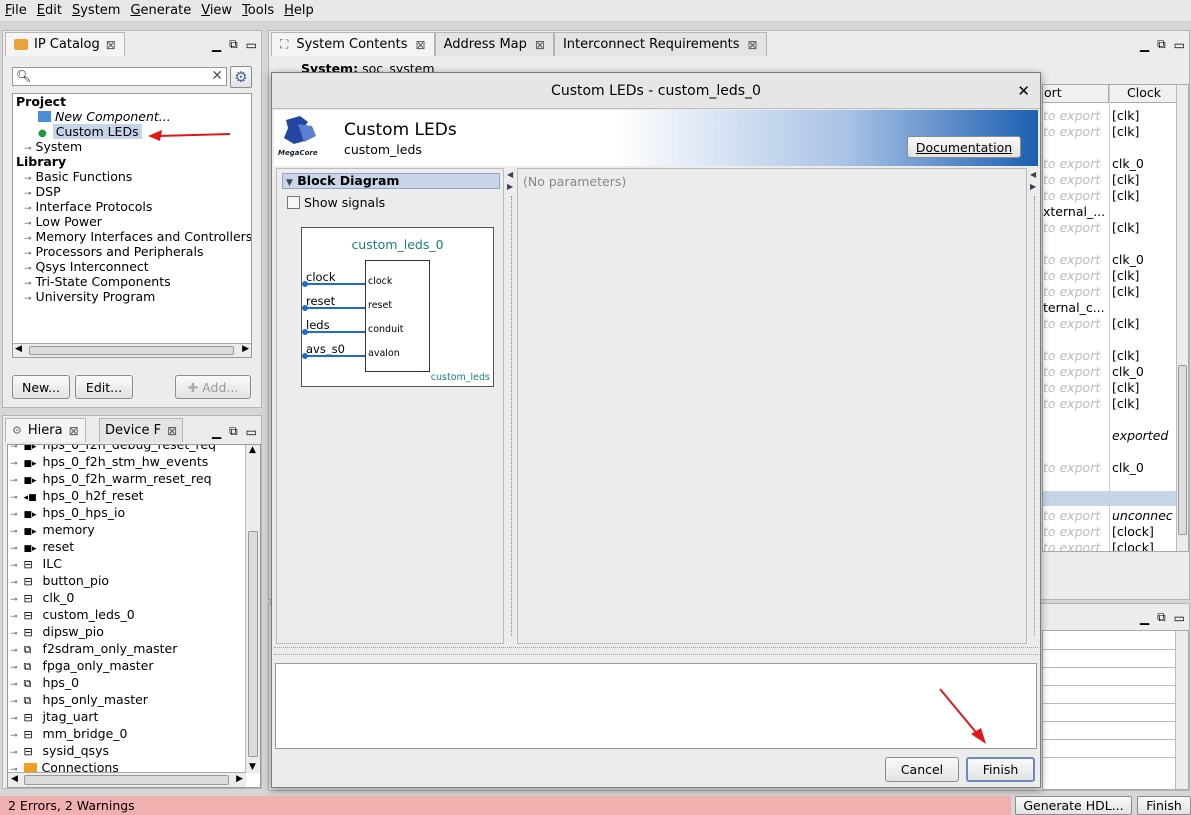 The width and height of the screenshot is (1191, 815). What do you see at coordinates (391, 181) in the screenshot?
I see `block-diagram-header: ▼ Block Diagram` at bounding box center [391, 181].